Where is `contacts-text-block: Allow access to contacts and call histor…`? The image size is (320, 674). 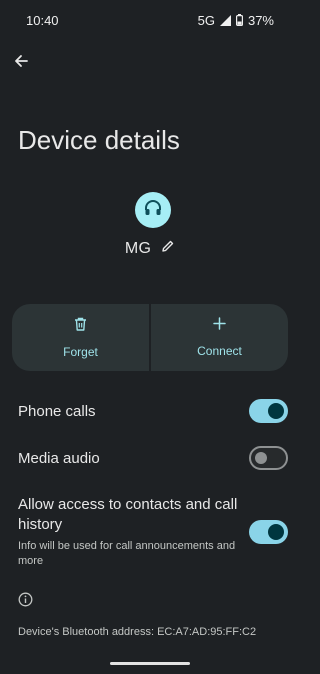 contacts-text-block: Allow access to contacts and call histor… is located at coordinates (130, 532).